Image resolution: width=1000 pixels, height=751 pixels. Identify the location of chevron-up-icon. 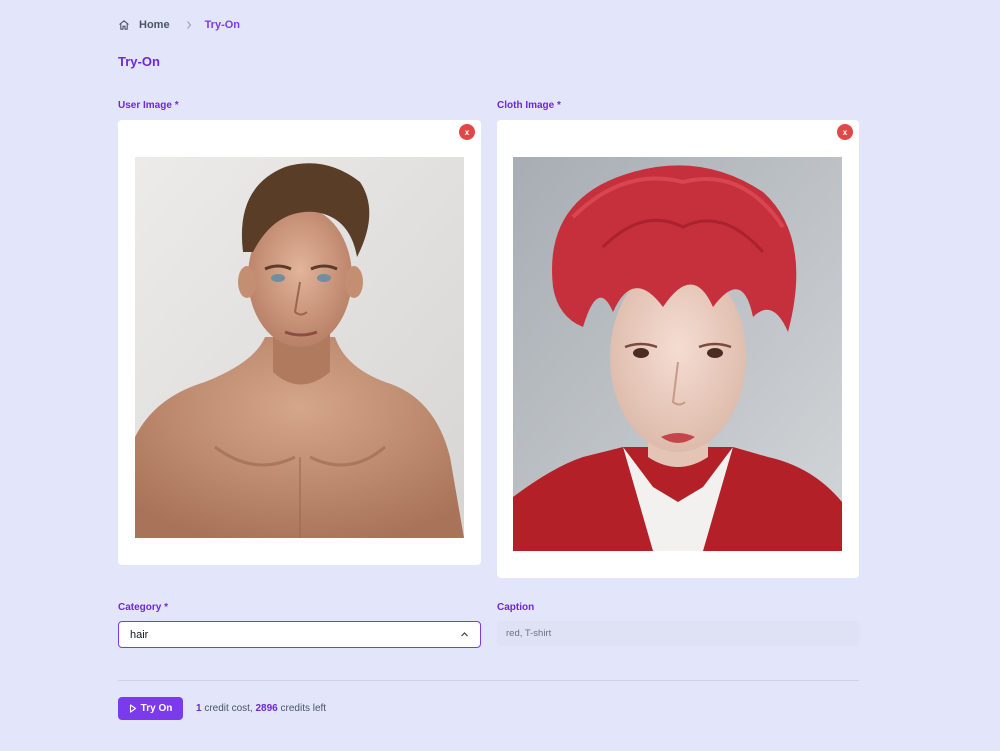
(464, 634).